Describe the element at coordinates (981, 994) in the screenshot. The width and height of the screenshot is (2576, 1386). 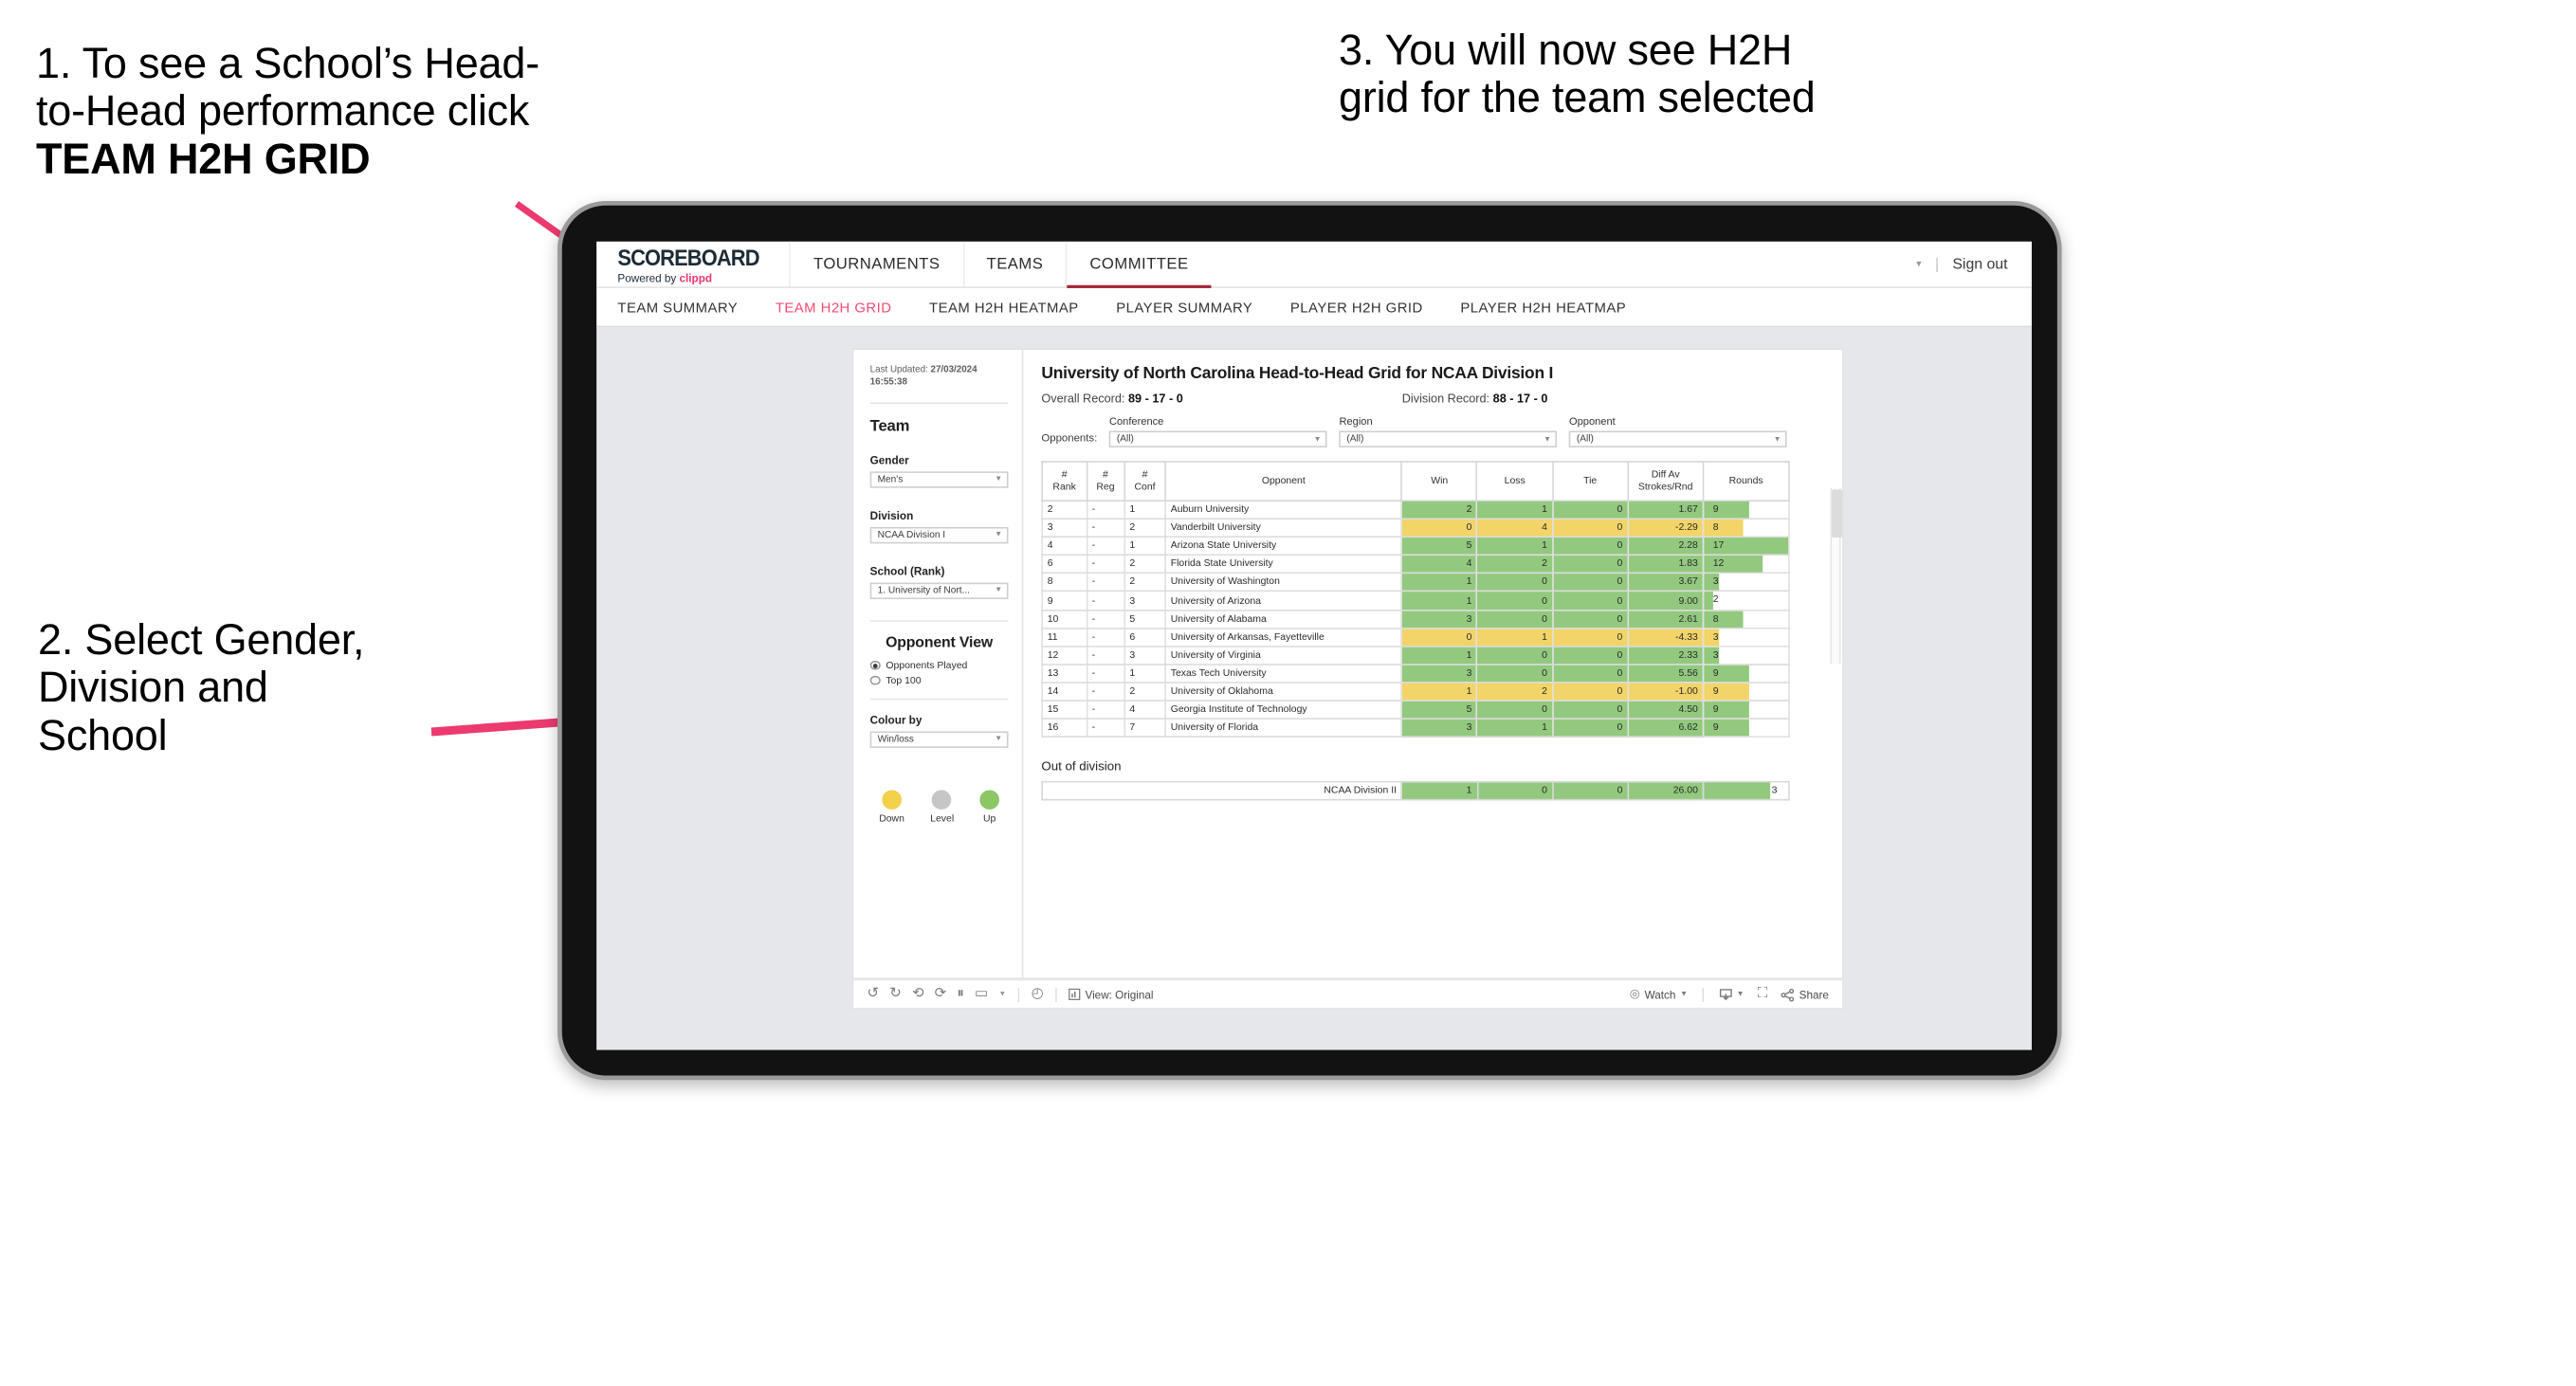
I see `highlight-icon: ▭` at that location.